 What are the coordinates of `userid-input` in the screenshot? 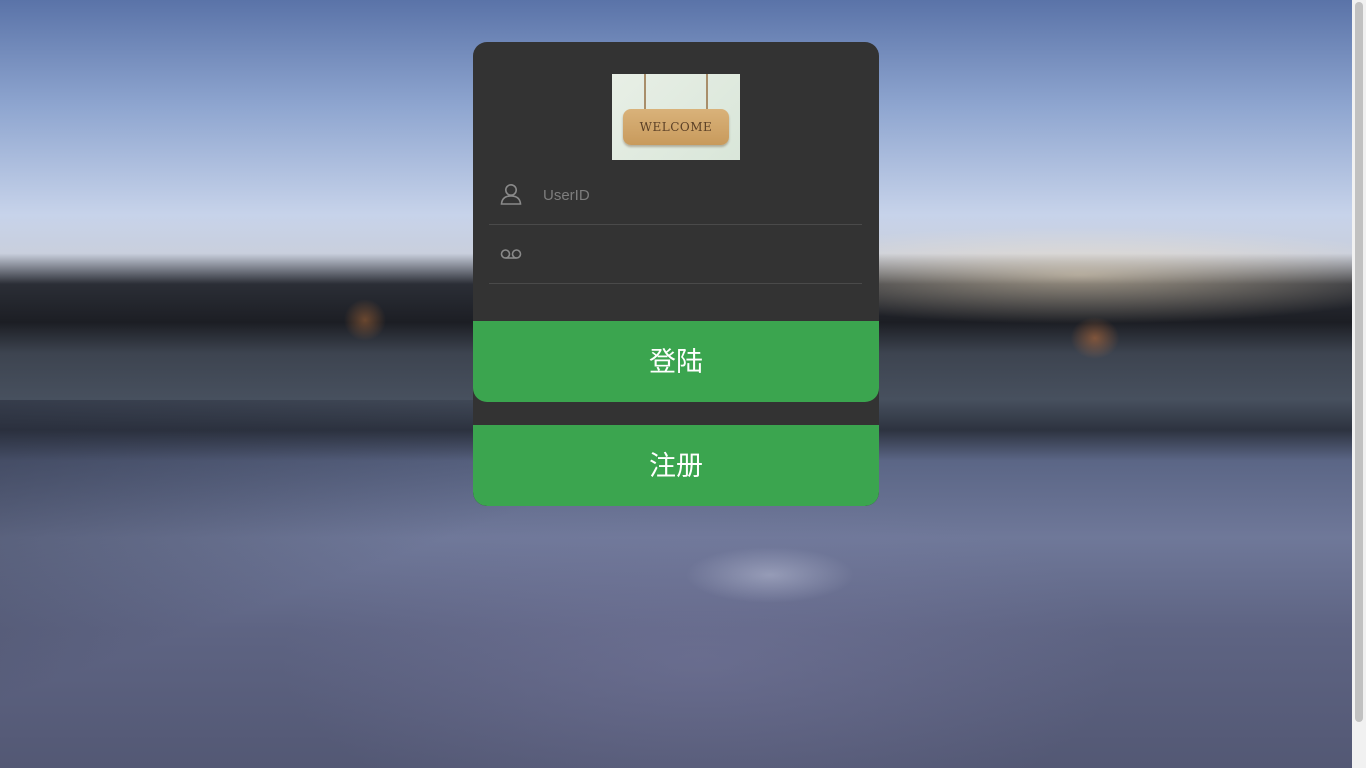 It's located at (693, 195).